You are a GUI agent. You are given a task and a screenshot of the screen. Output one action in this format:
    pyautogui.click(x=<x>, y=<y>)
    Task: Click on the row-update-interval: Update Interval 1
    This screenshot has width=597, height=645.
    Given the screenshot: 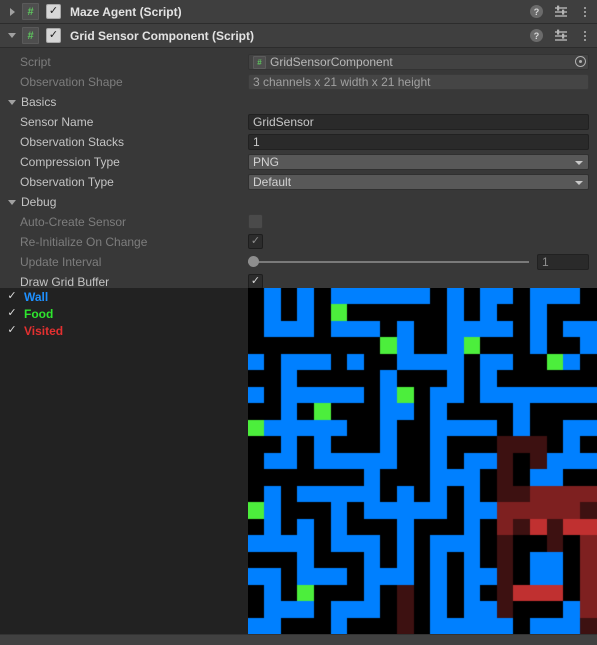 What is the action you would take?
    pyautogui.click(x=298, y=262)
    